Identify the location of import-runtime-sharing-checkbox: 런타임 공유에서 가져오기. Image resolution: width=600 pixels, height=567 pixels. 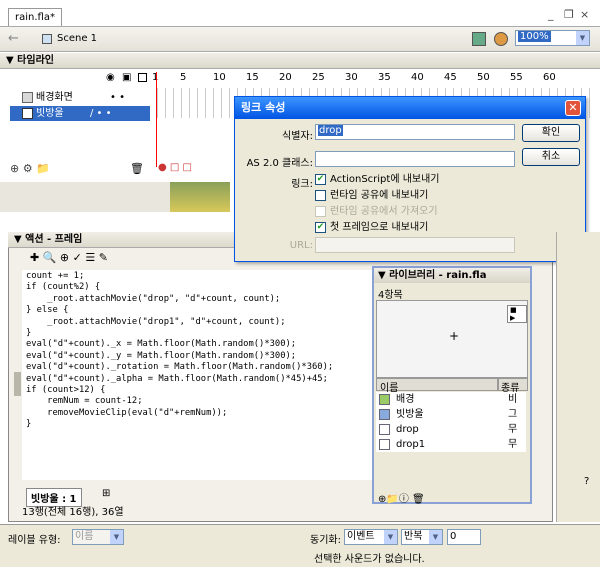
(376, 212).